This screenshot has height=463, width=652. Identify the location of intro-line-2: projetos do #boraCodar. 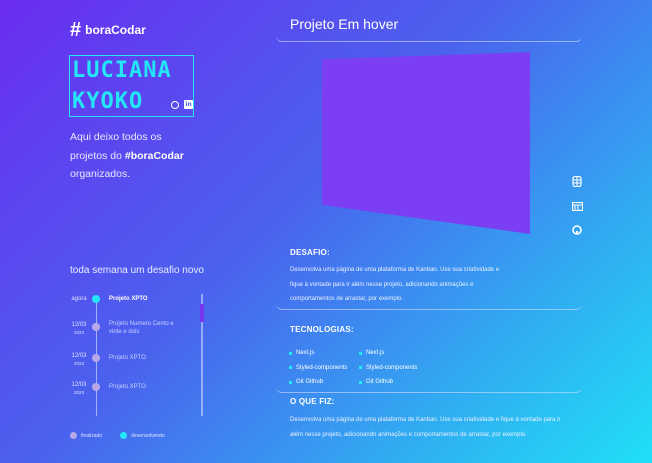
(127, 155).